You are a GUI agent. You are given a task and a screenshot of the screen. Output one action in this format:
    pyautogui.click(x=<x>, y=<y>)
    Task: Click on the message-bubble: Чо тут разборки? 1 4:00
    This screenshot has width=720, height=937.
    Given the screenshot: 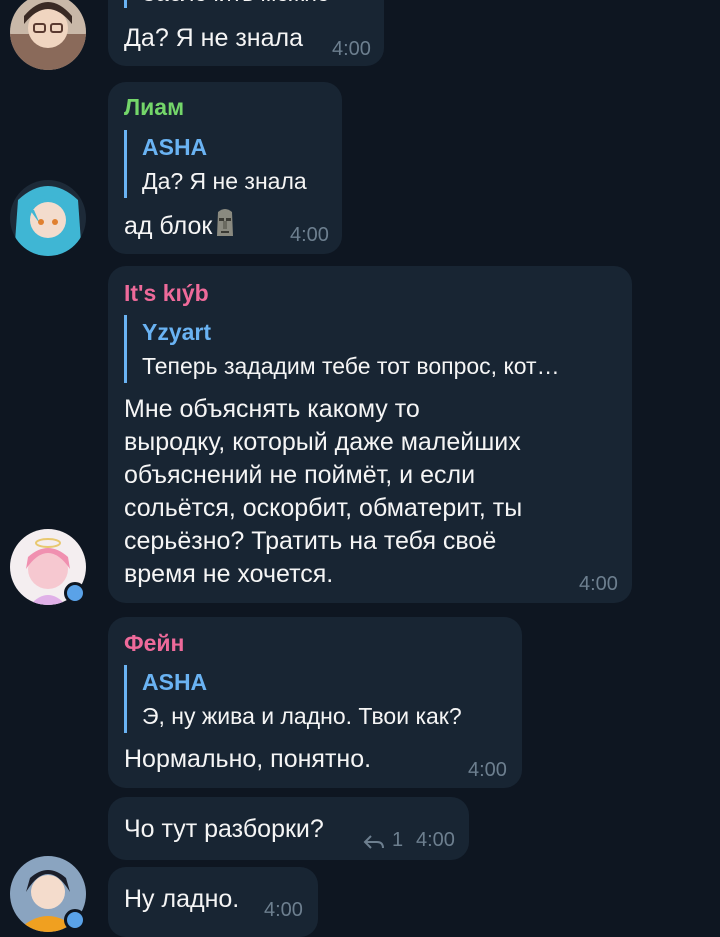 What is the action you would take?
    pyautogui.click(x=288, y=828)
    